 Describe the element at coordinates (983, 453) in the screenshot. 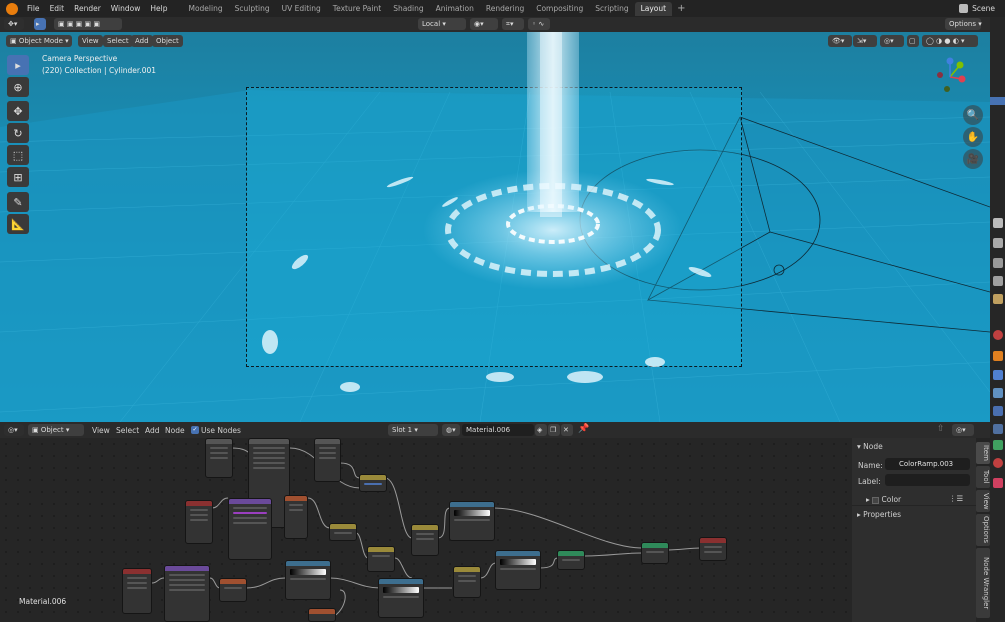

I see `tab-item: Item` at that location.